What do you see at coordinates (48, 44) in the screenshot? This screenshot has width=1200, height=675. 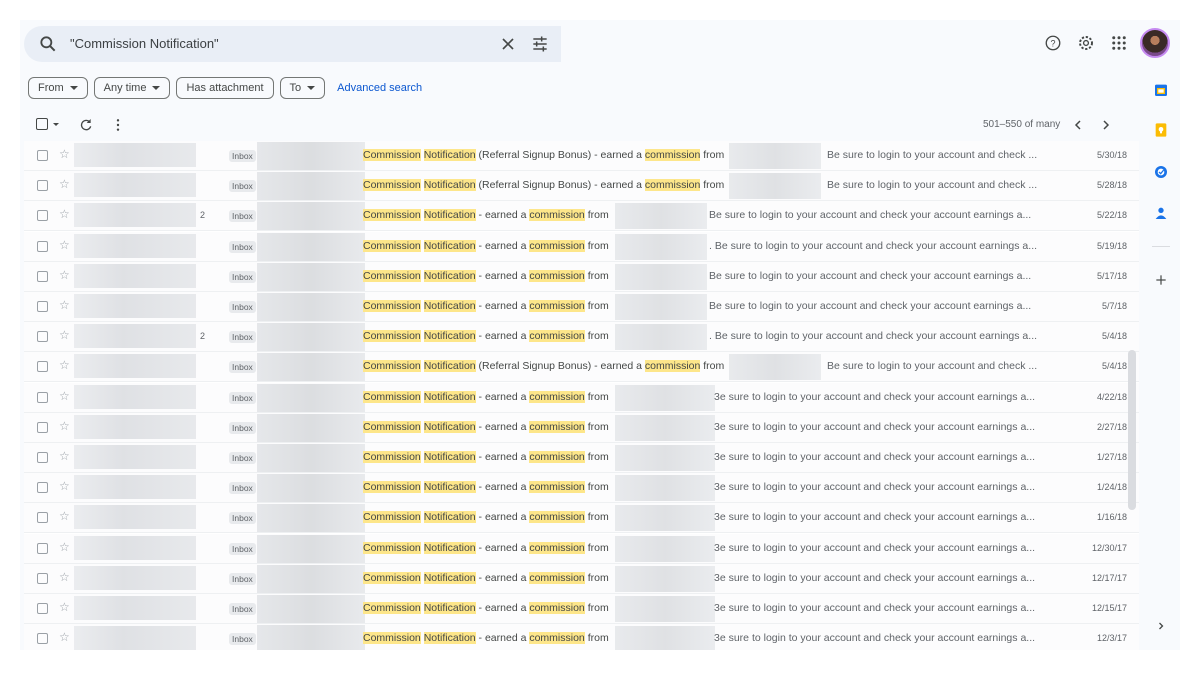 I see `search-icon` at bounding box center [48, 44].